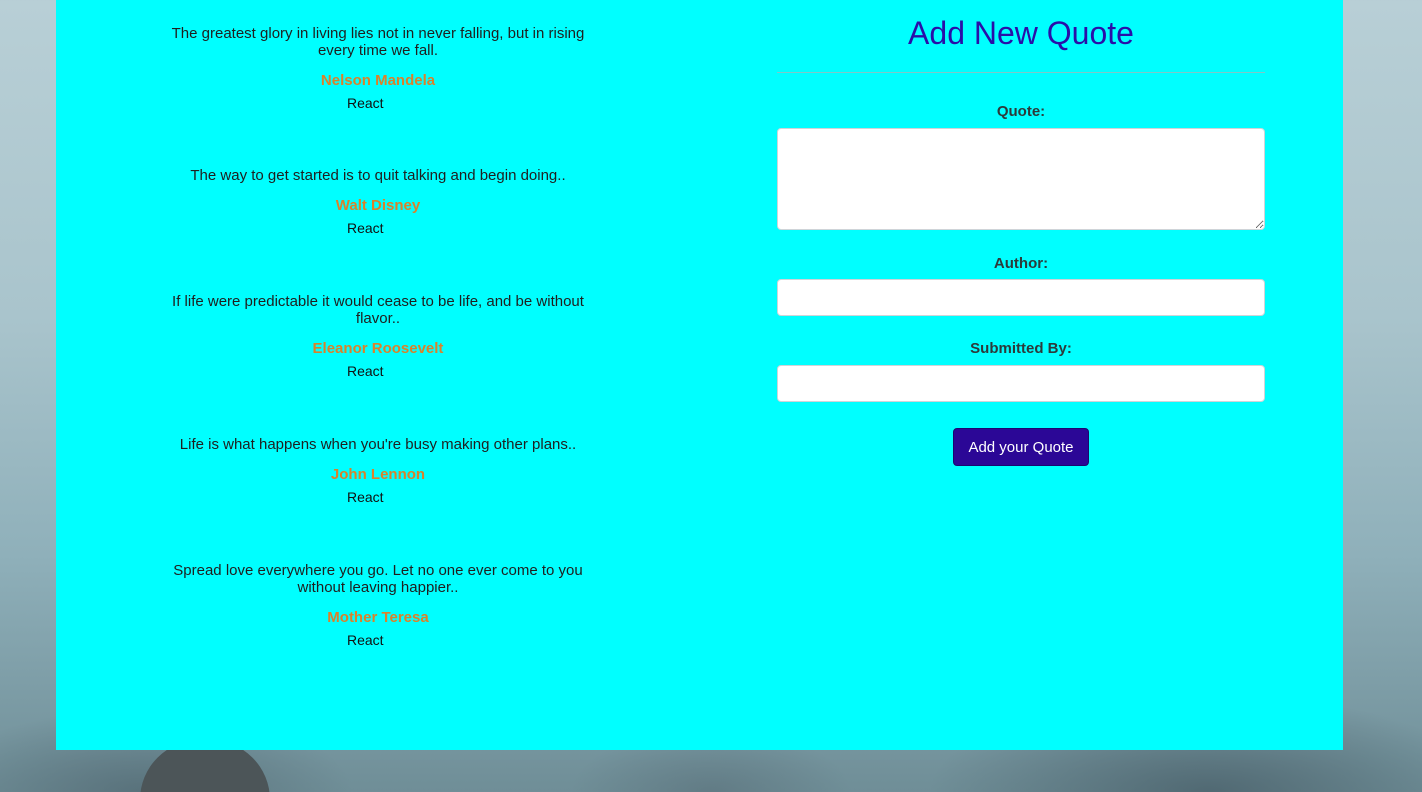 This screenshot has height=792, width=1422. Describe the element at coordinates (1021, 263) in the screenshot. I see `author-label: Author:` at that location.